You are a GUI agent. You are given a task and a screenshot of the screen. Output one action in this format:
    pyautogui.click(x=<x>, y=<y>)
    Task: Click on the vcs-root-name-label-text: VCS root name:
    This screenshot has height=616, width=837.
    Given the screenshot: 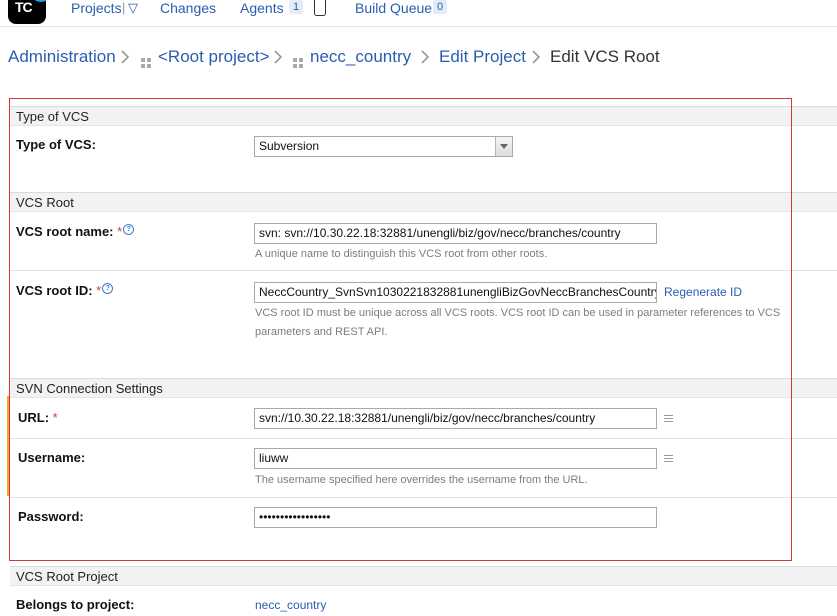 What is the action you would take?
    pyautogui.click(x=65, y=231)
    